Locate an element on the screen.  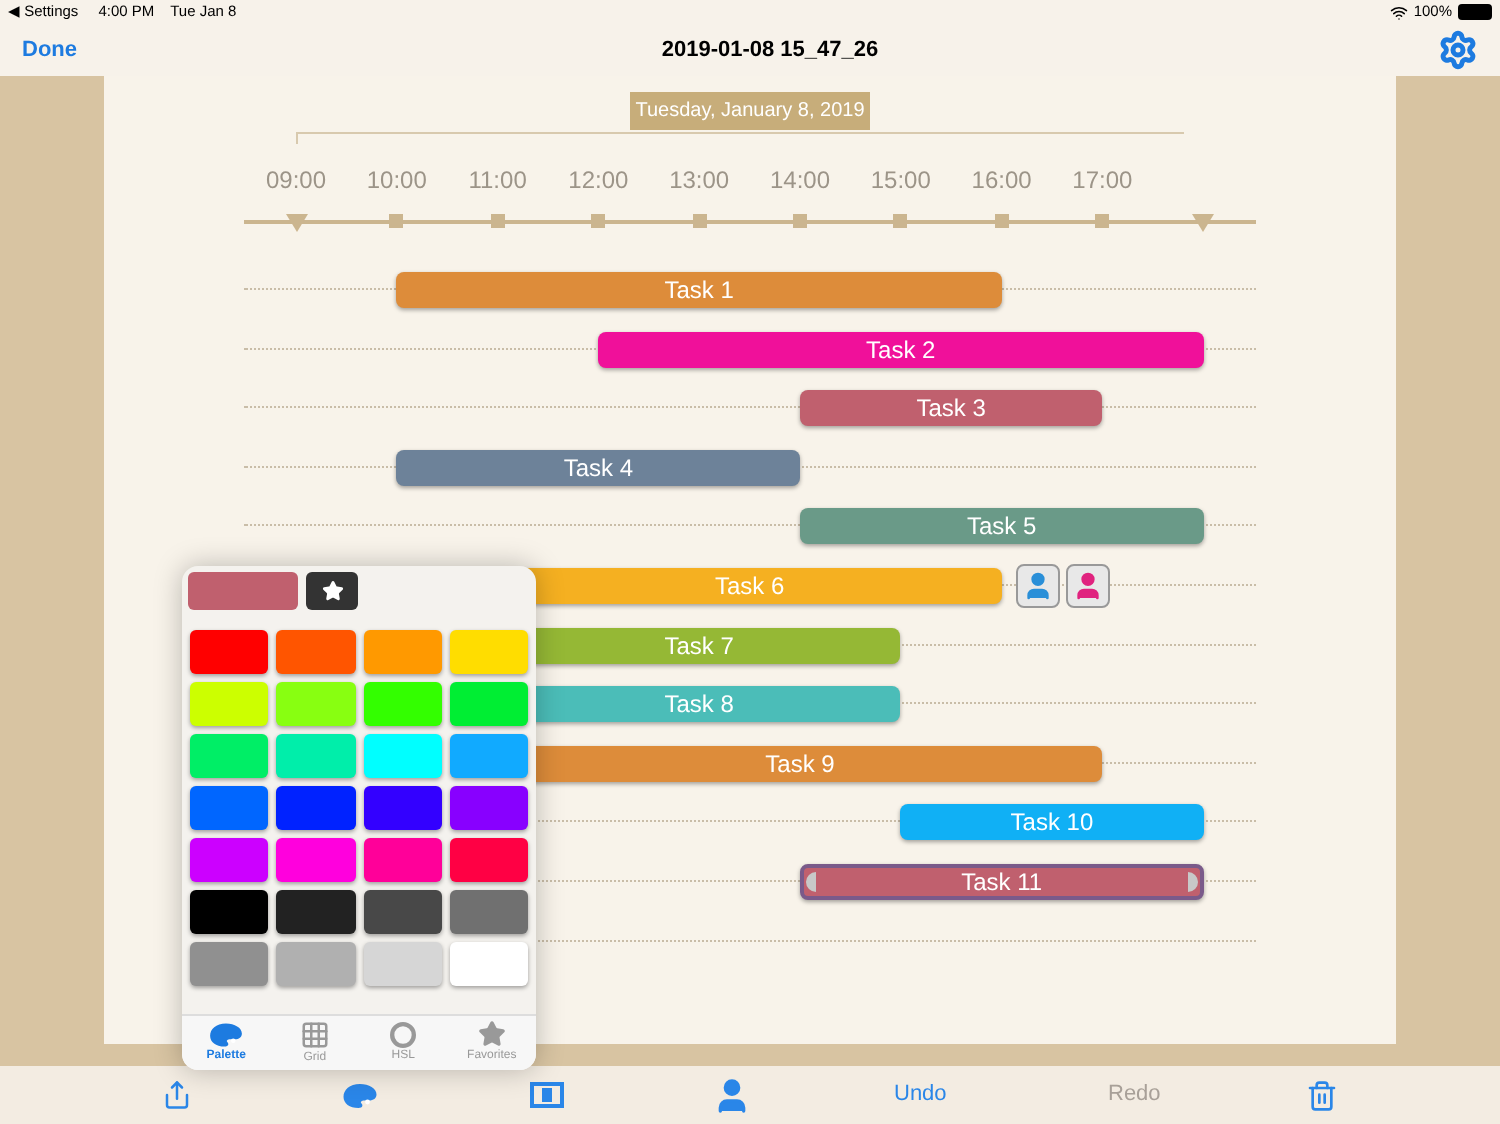
end-marker-icon is located at coordinates (1203, 223).